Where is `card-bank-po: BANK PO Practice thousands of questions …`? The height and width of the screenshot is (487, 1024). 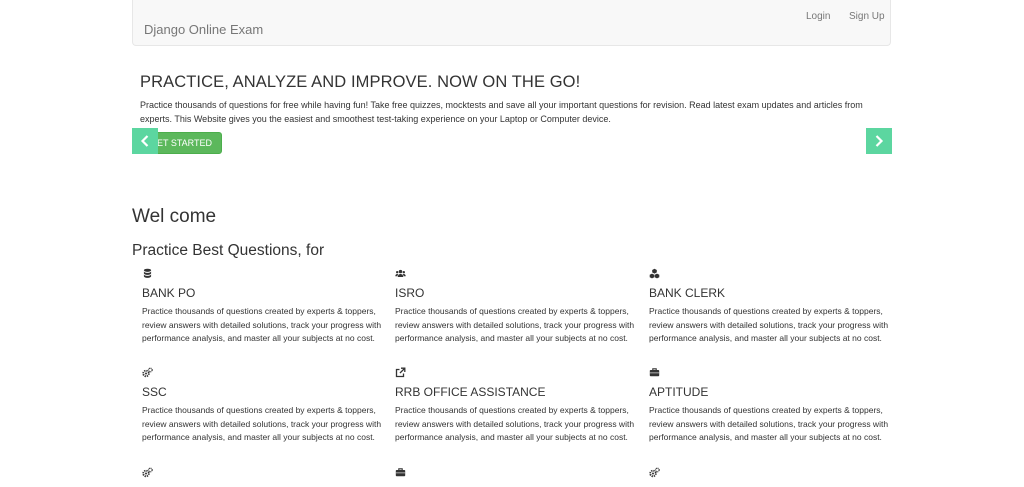
card-bank-po: BANK PO Practice thousands of questions … is located at coordinates (262, 307).